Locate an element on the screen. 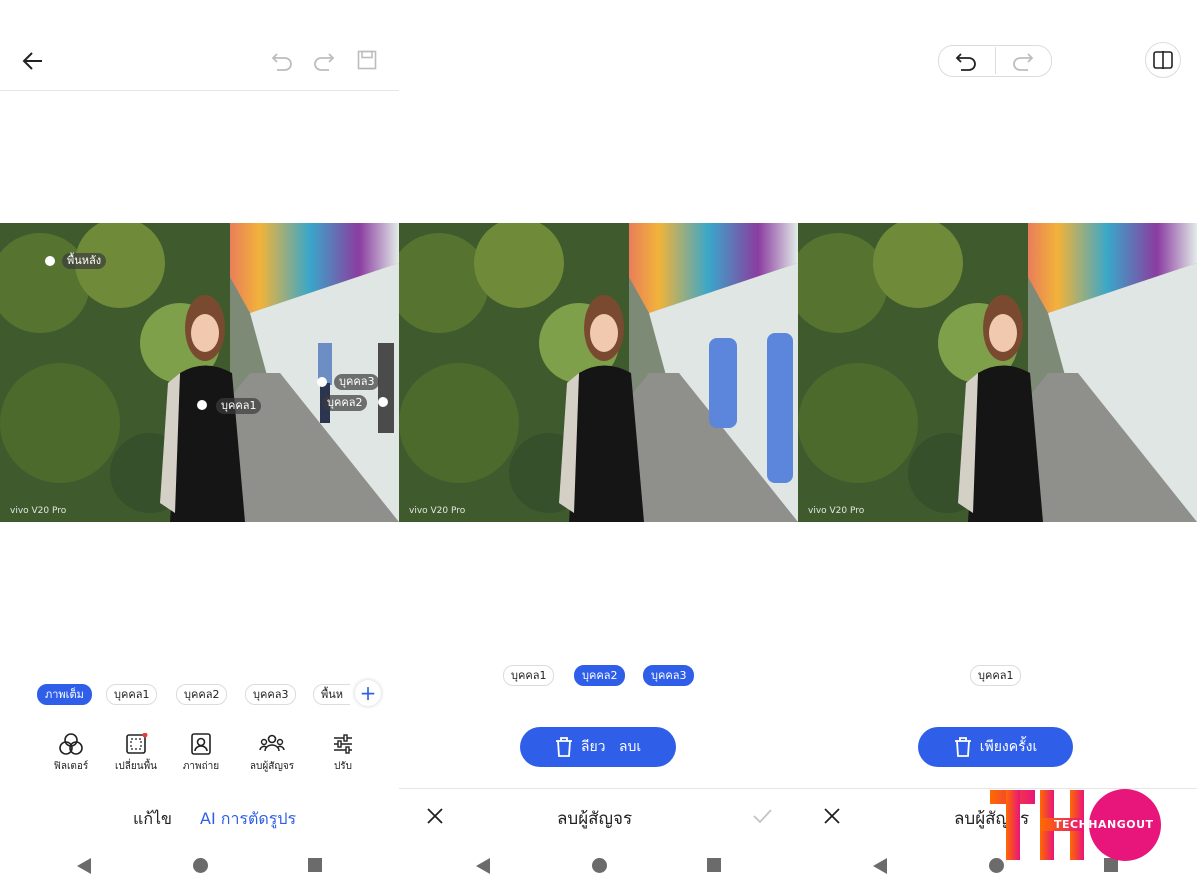 The height and width of the screenshot is (887, 1198). save-icon is located at coordinates (367, 60).